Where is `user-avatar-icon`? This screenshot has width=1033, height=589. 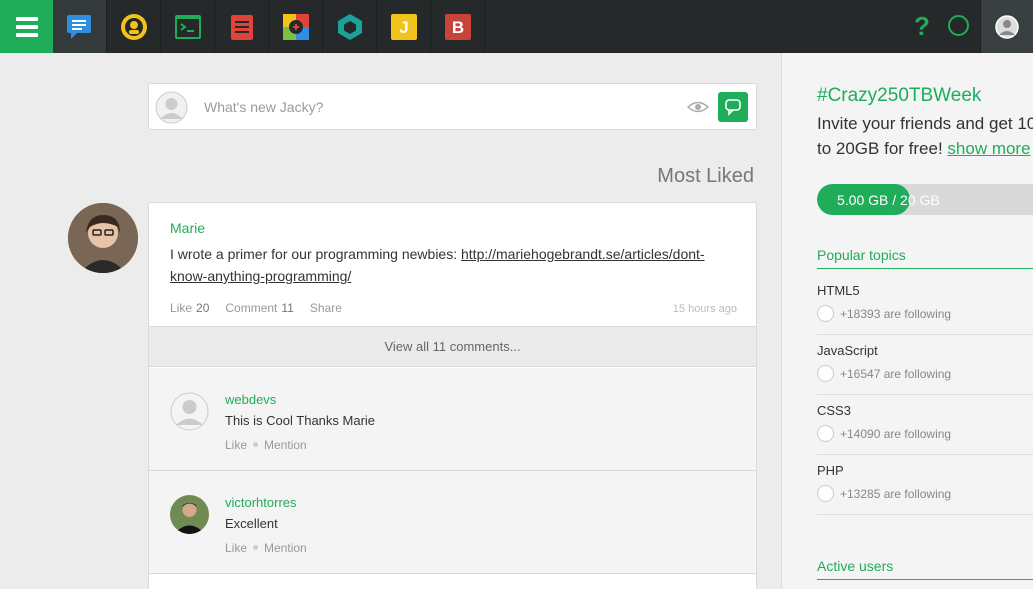
user-avatar-icon is located at coordinates (1007, 26).